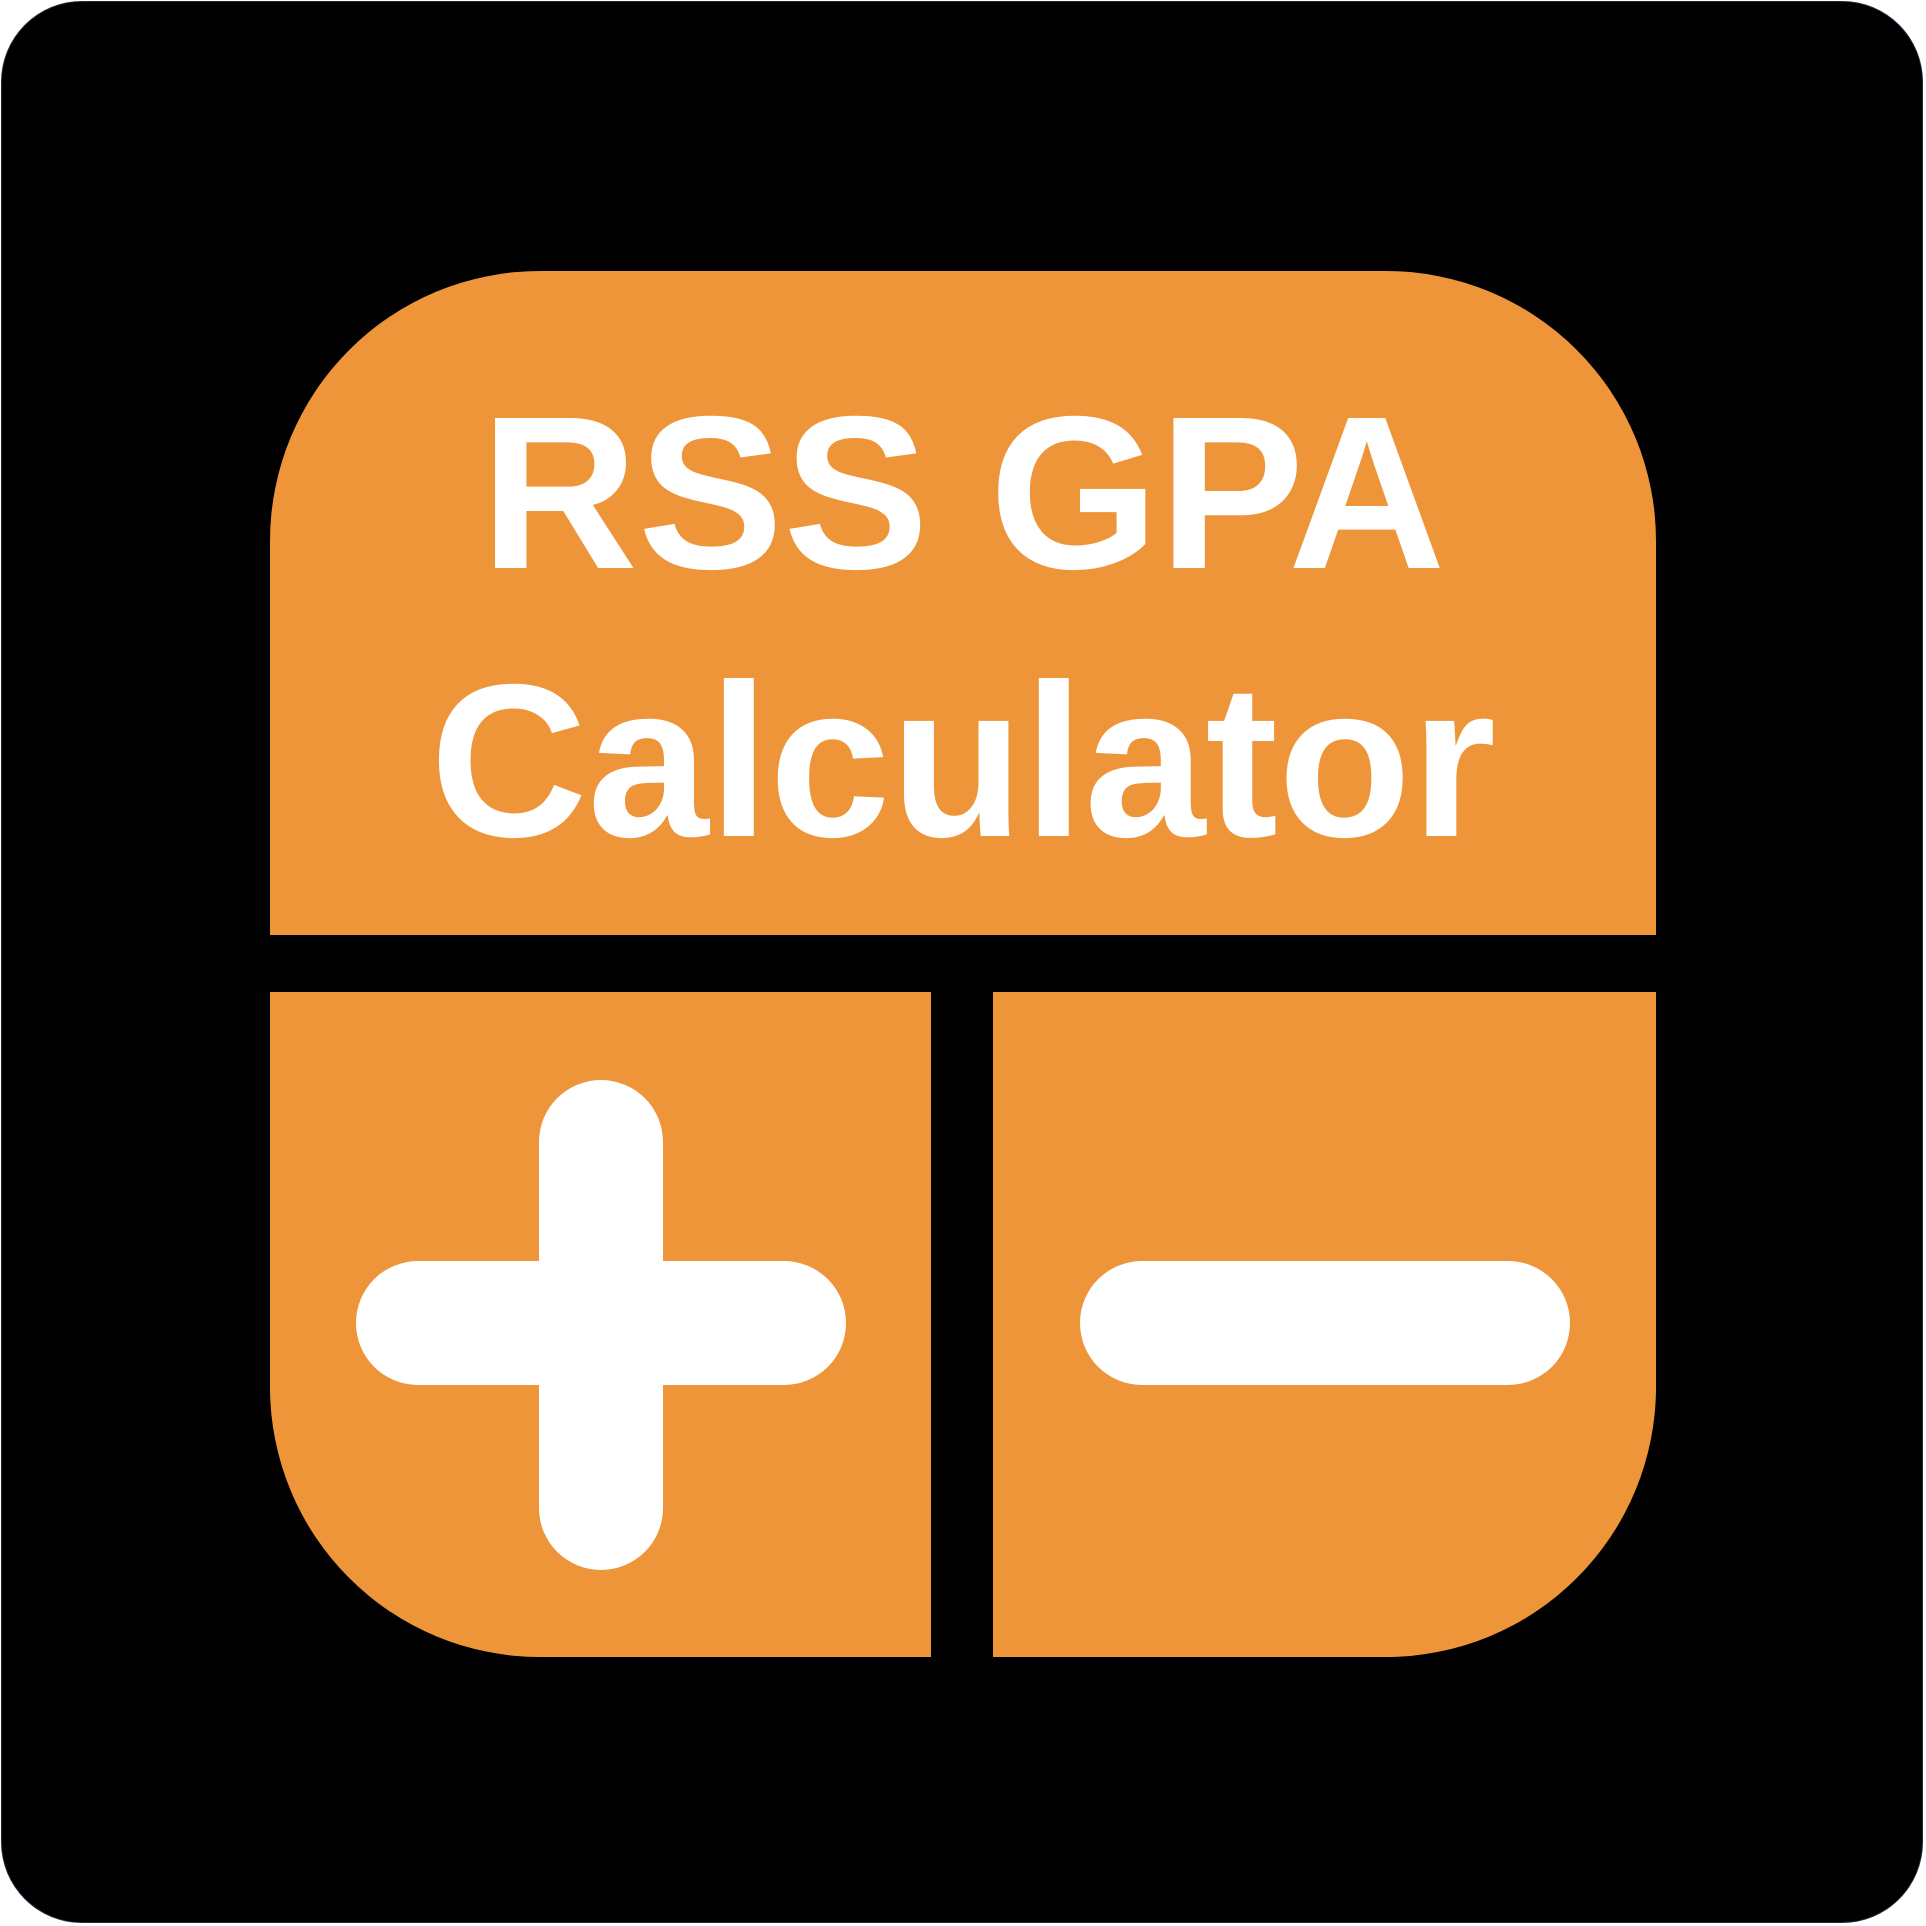 The height and width of the screenshot is (1926, 1926). Describe the element at coordinates (963, 761) in the screenshot. I see `title-line-2: Calculator` at that location.